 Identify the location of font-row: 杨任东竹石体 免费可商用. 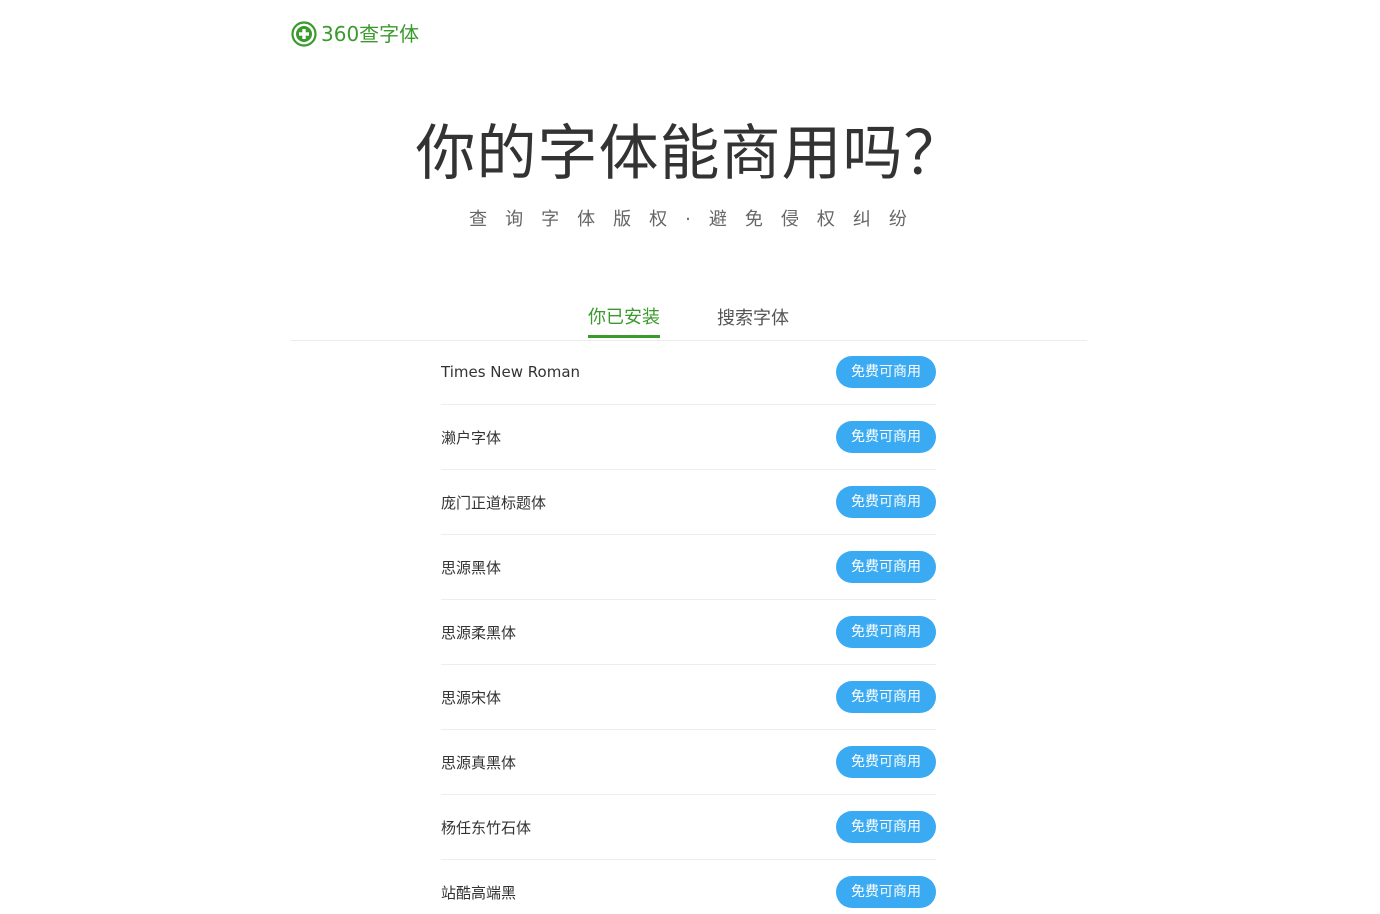
(688, 827).